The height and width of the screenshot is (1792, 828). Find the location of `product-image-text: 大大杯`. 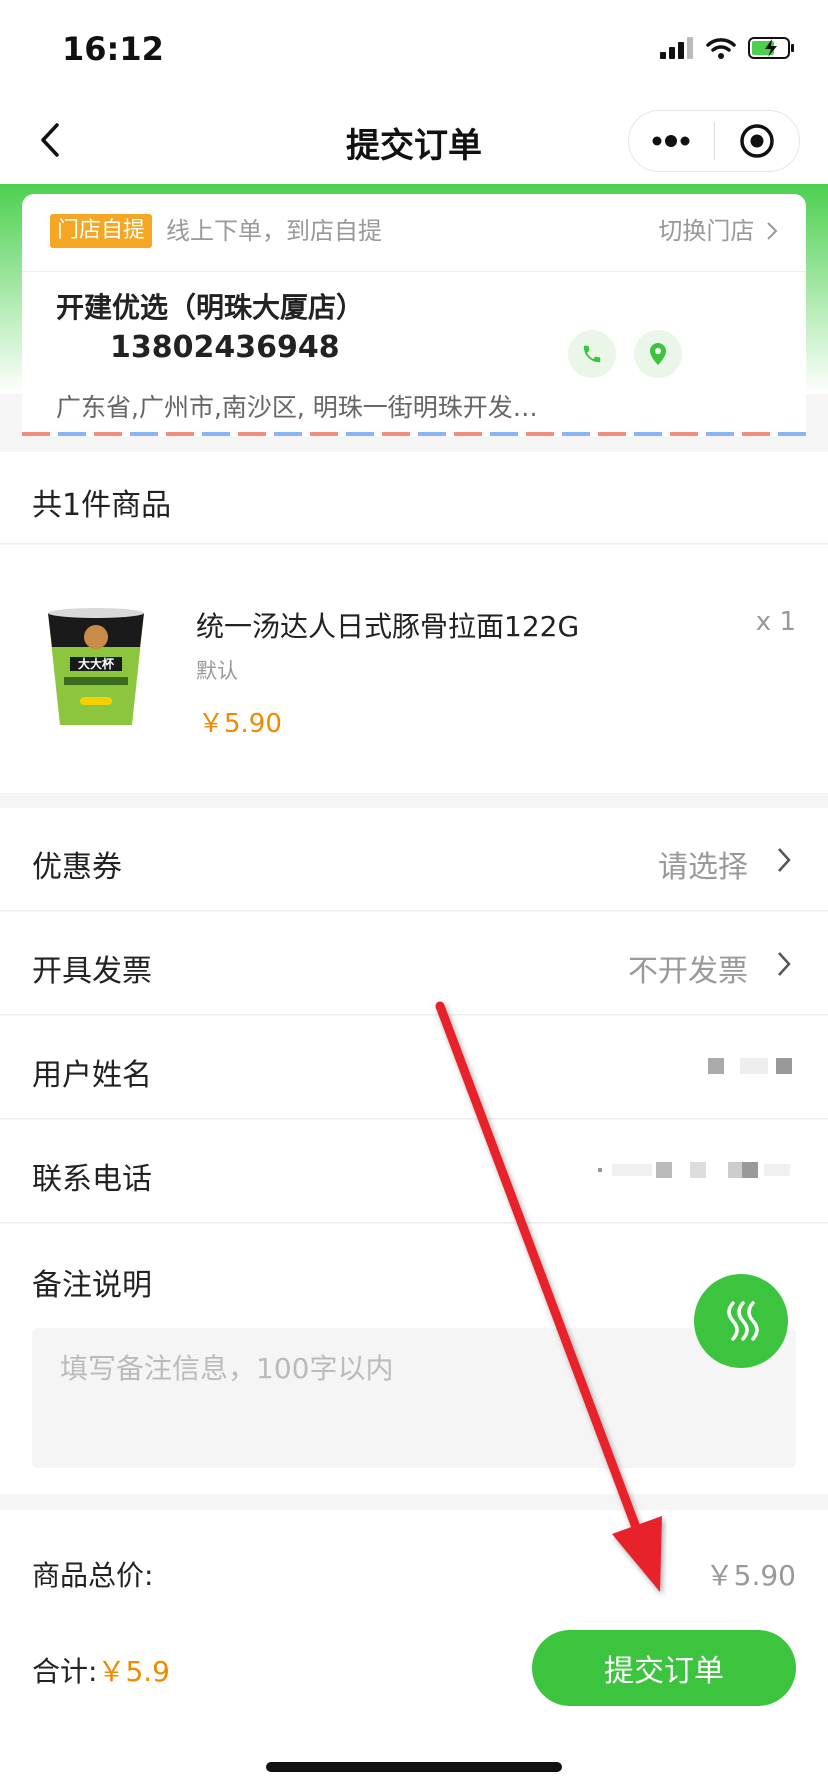

product-image-text: 大大杯 is located at coordinates (96, 663).